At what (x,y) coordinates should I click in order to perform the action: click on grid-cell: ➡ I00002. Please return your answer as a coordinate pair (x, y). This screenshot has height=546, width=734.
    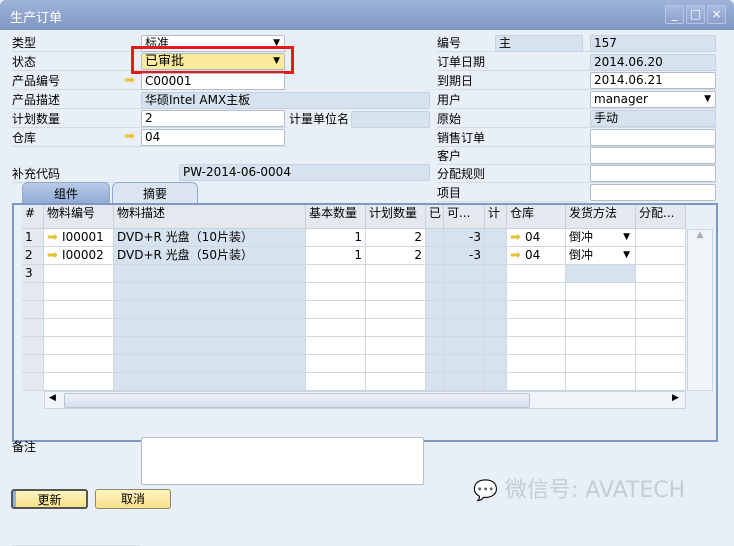
    Looking at the image, I should click on (79, 256).